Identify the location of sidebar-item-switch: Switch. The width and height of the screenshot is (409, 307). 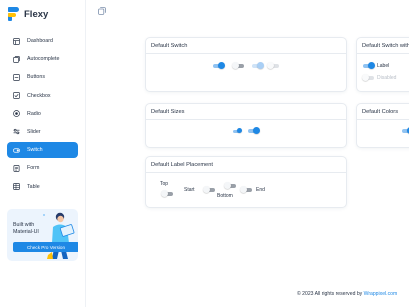
(42, 150).